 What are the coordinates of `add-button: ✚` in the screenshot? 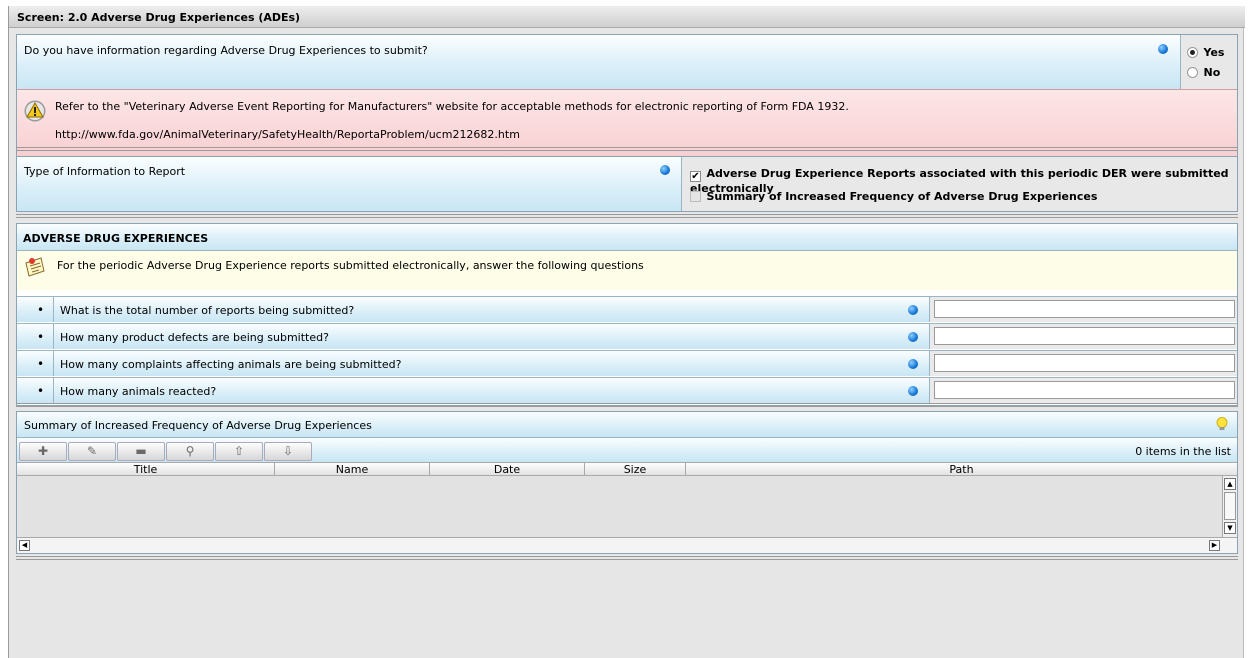 It's located at (43, 451).